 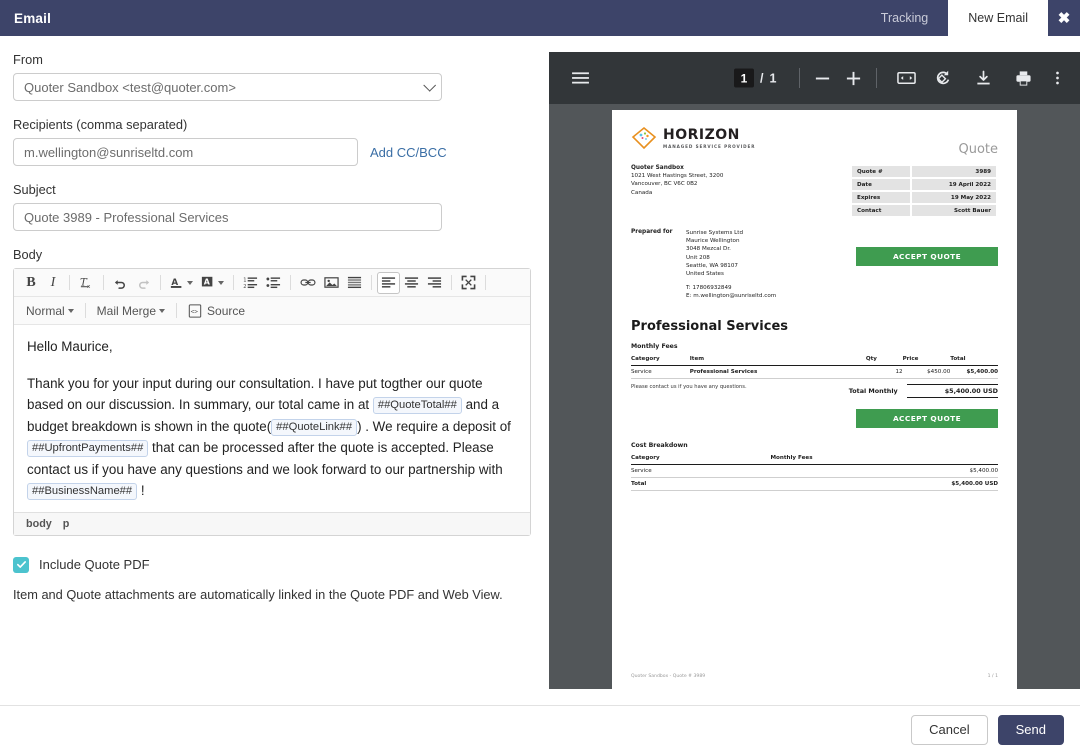 I want to click on unordered-list-icon, so click(x=273, y=283).